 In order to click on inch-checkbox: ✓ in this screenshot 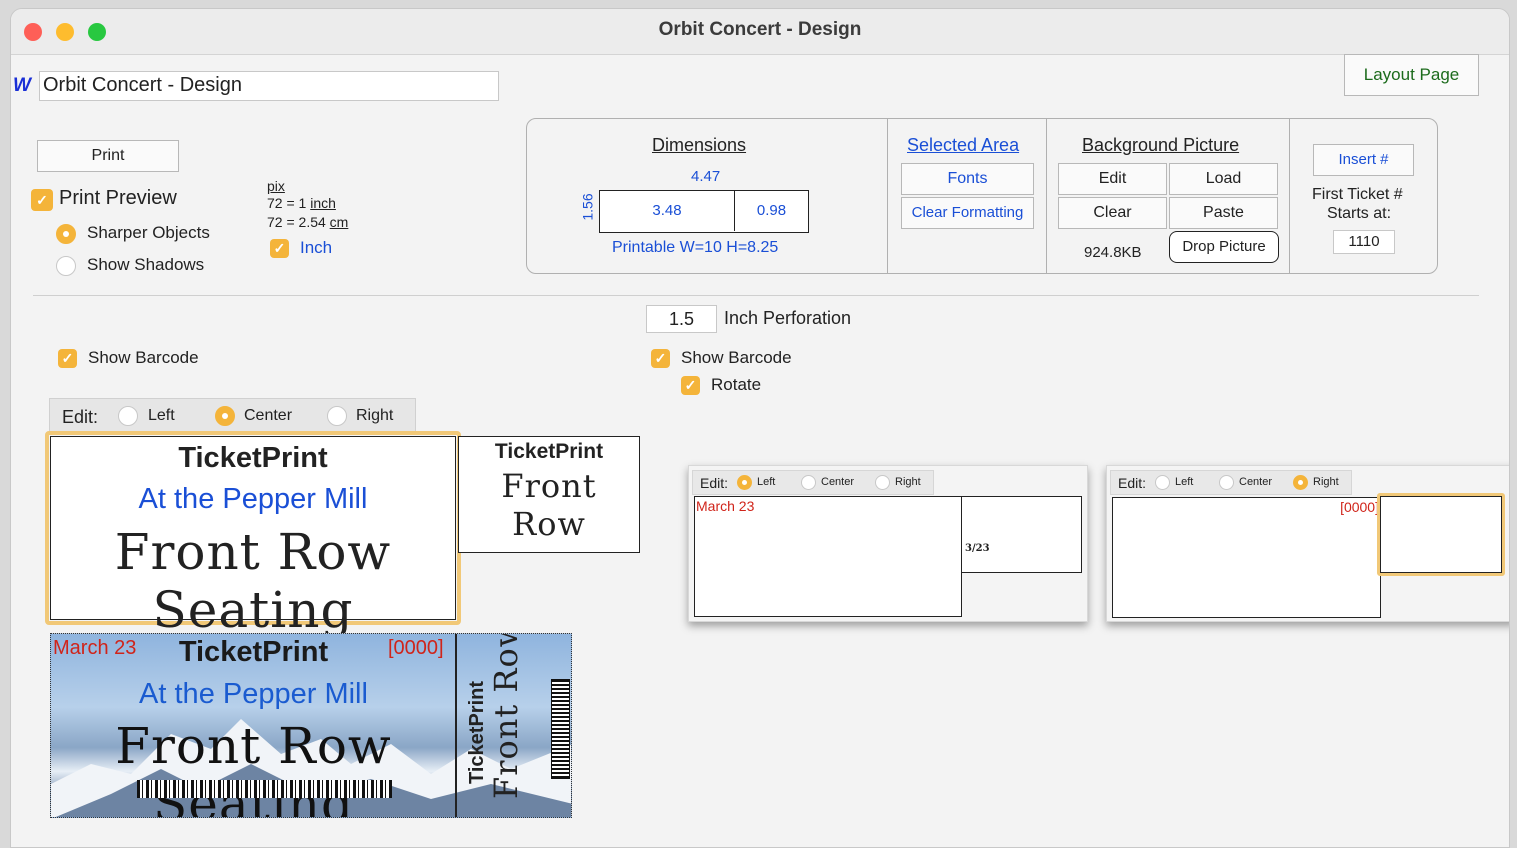, I will do `click(279, 248)`.